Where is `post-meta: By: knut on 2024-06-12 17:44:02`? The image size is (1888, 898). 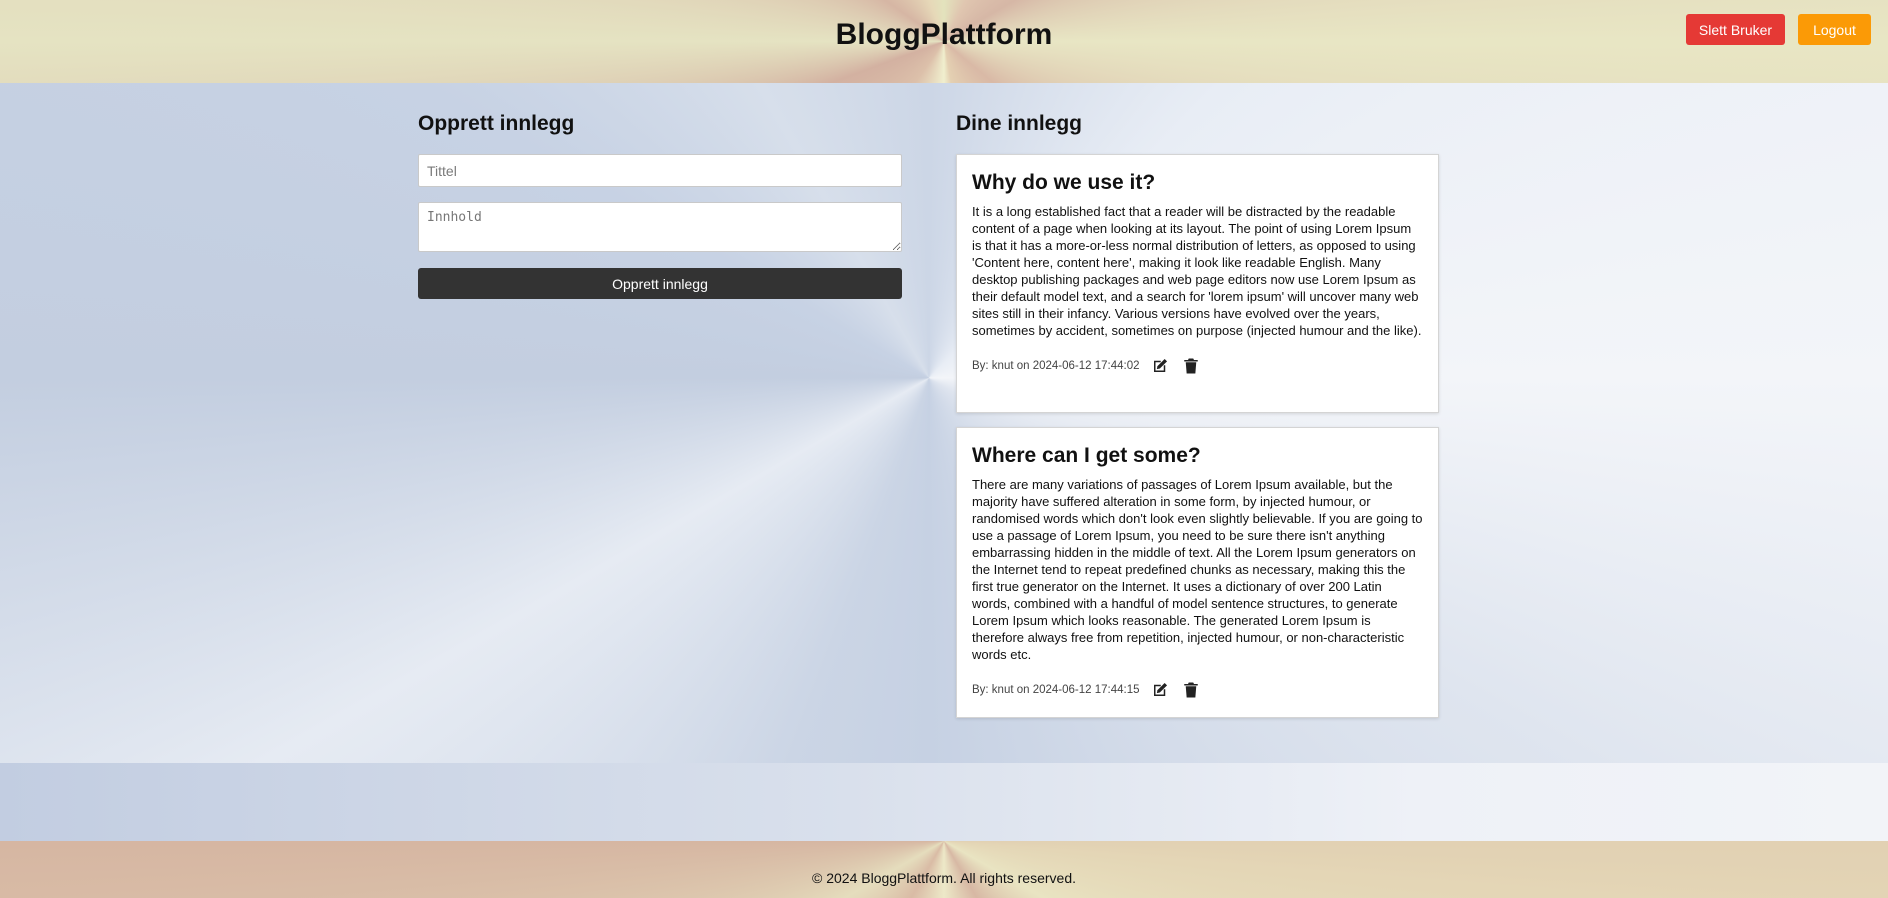
post-meta: By: knut on 2024-06-12 17:44:02 is located at coordinates (1197, 366).